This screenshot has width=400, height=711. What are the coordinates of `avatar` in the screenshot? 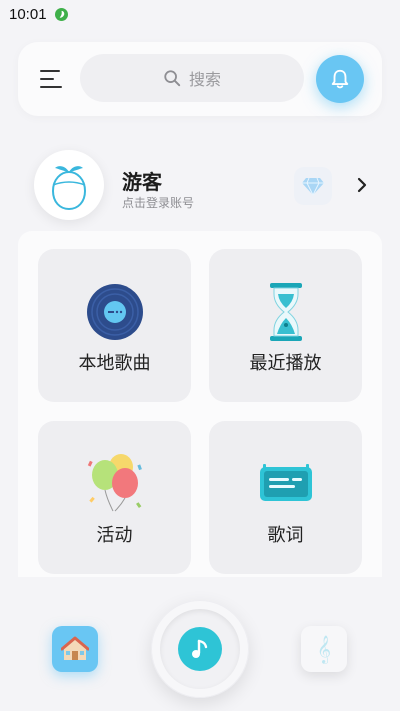 It's located at (69, 185).